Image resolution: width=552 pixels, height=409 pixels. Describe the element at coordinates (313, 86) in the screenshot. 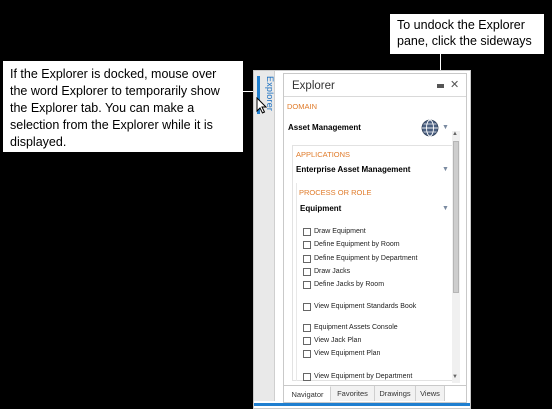

I see `panel-title: Explorer` at that location.